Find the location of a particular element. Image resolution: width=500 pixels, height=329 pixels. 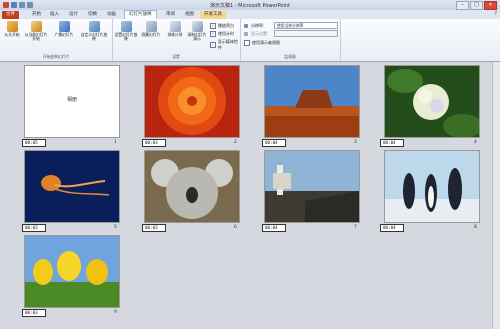

show-on-row: 显示位置: is located at coordinates (256, 34).